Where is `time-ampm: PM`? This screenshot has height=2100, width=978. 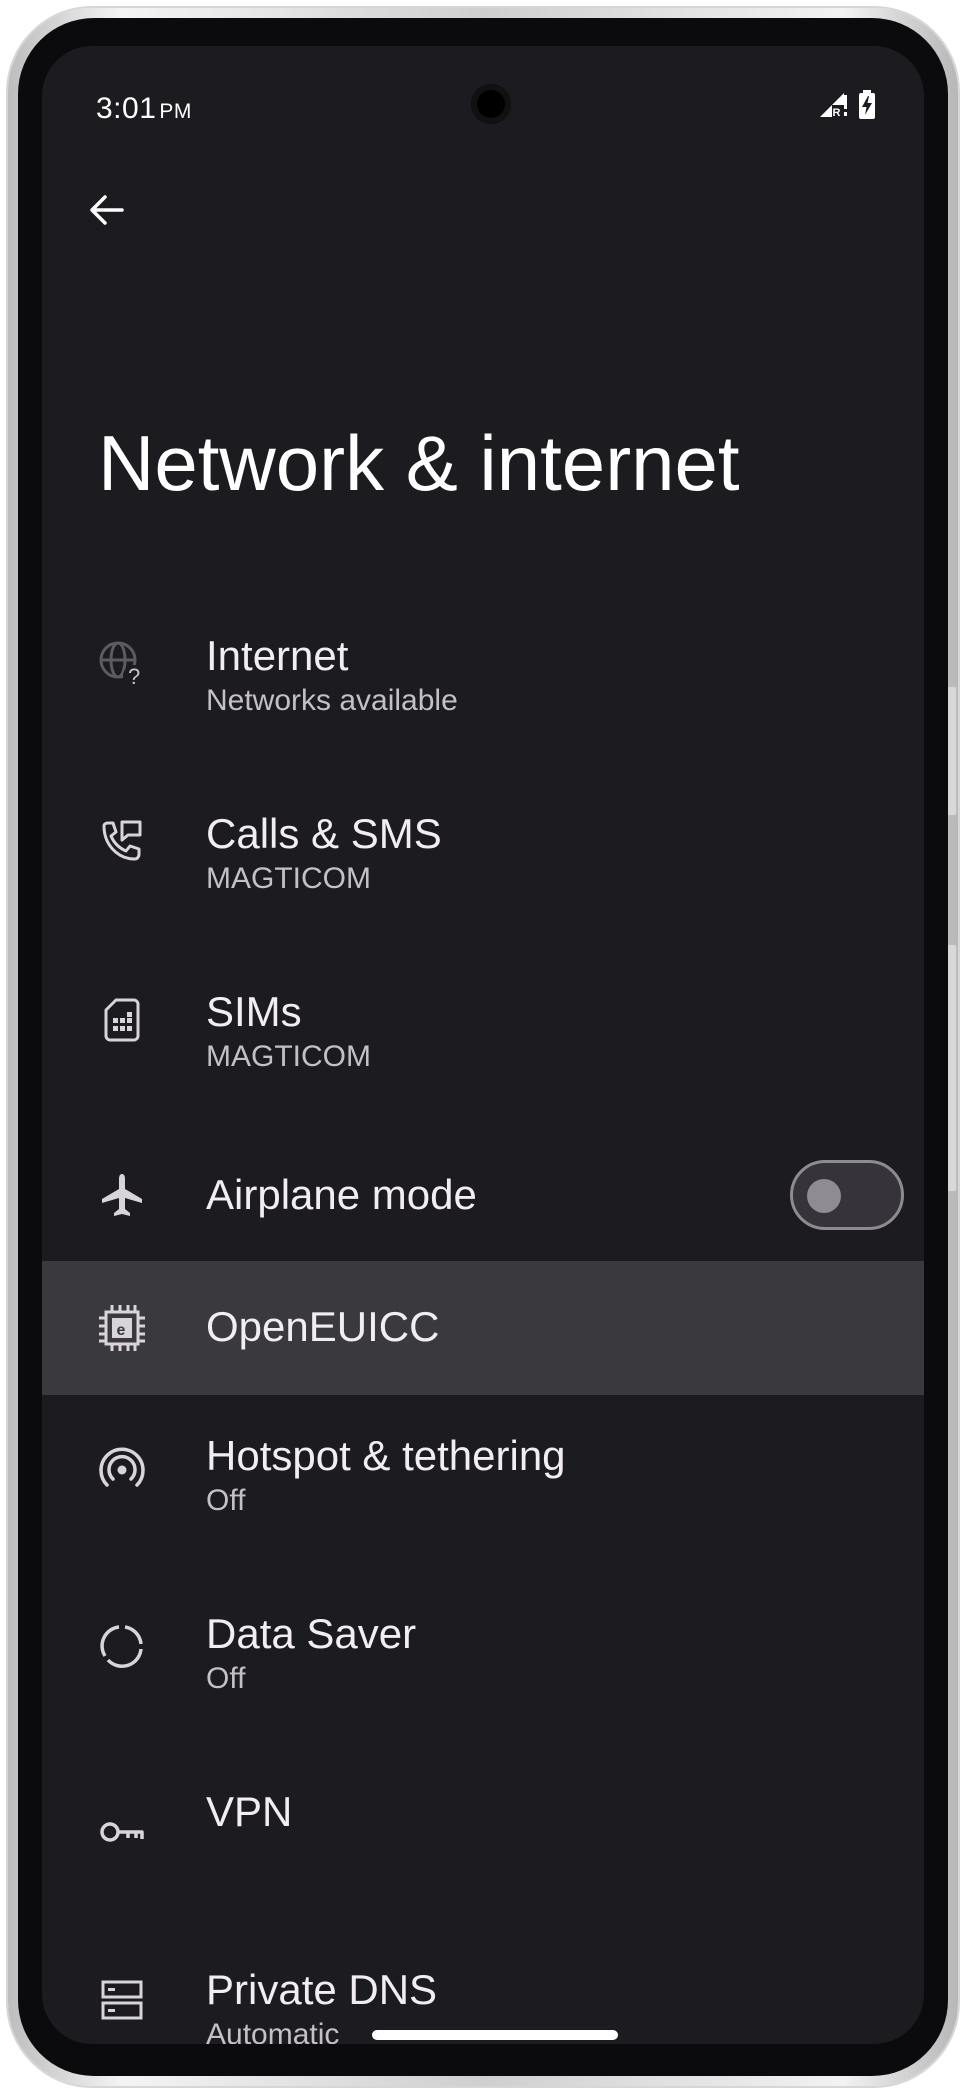
time-ampm: PM is located at coordinates (175, 111).